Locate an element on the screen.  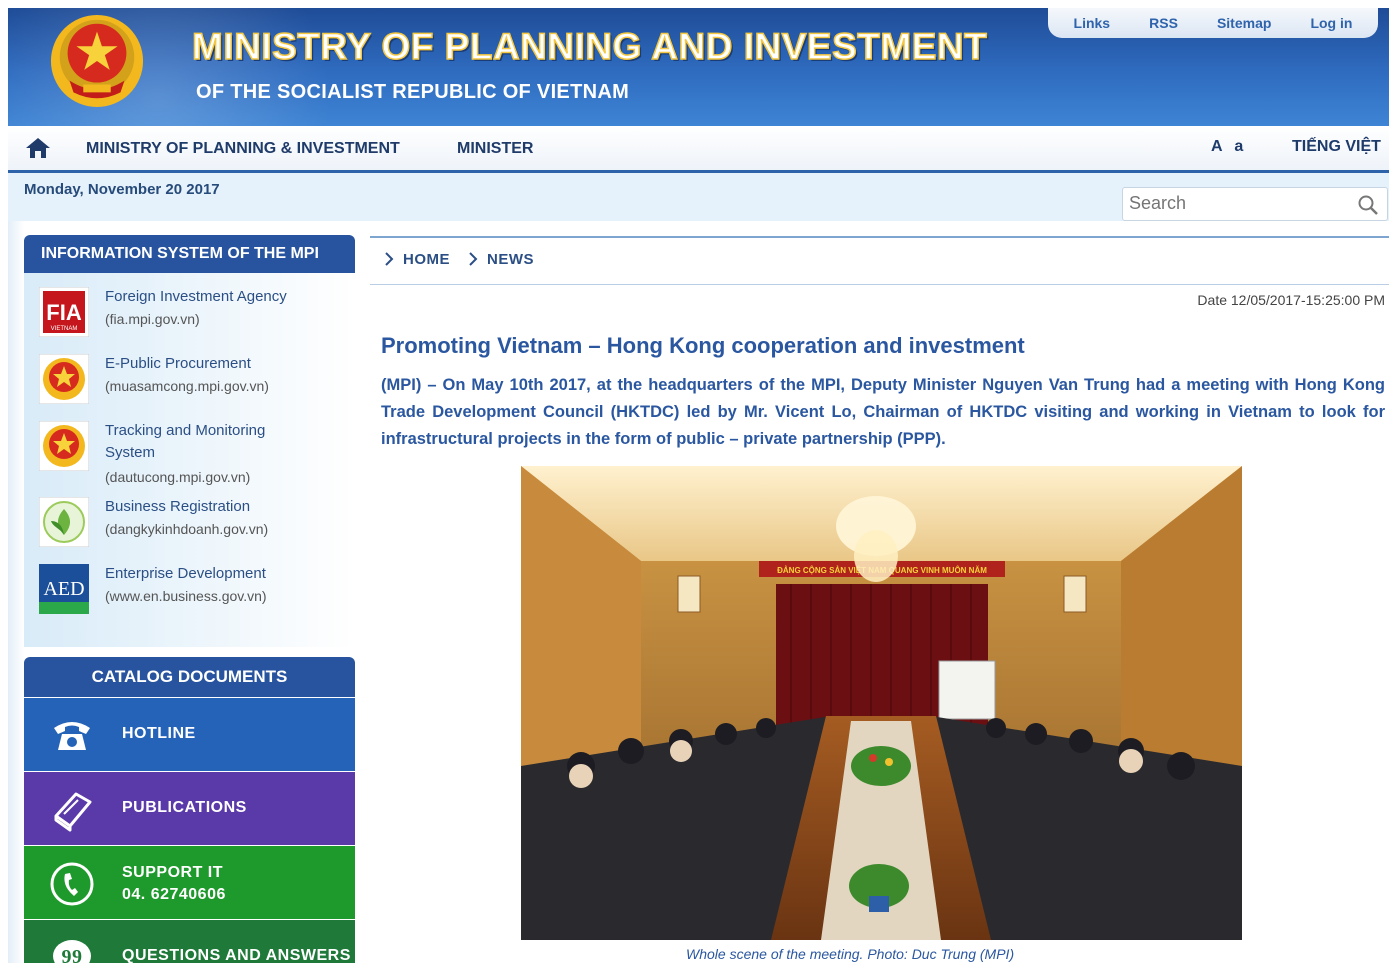
article-date: Date 12/05/2017-15:25:00 PM is located at coordinates (1291, 300).